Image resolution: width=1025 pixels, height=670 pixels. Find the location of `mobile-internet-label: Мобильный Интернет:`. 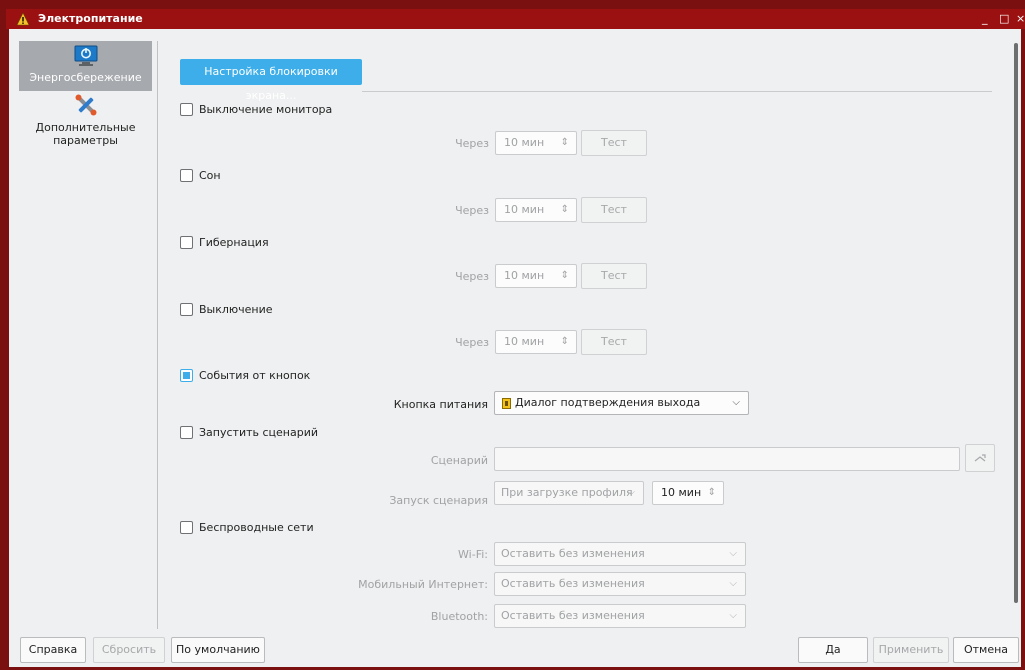

mobile-internet-label: Мобильный Интернет: is located at coordinates (423, 584).